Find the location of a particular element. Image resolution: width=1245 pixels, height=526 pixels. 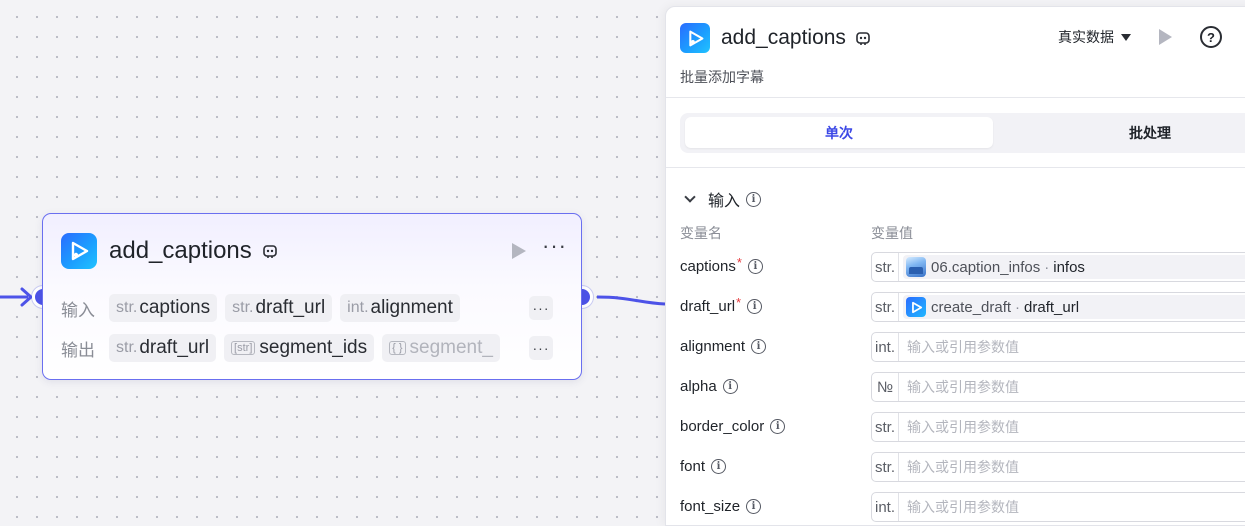

input-chip-captions: str. captions is located at coordinates (163, 308).